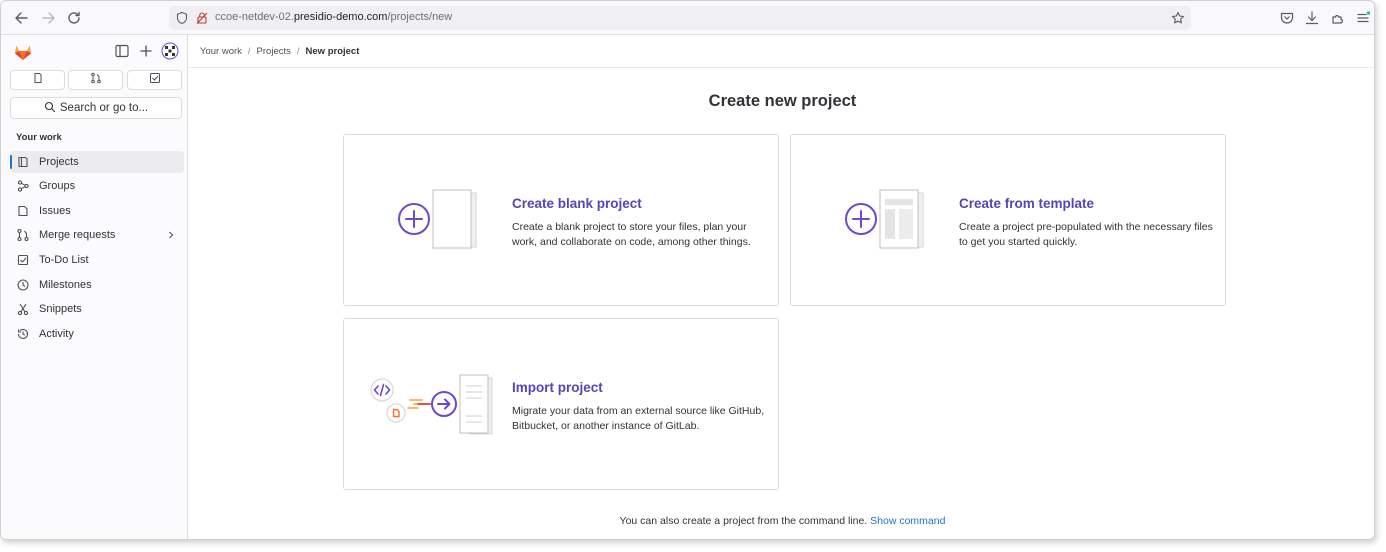 The image size is (1386, 552). I want to click on template-illustration, so click(884, 219).